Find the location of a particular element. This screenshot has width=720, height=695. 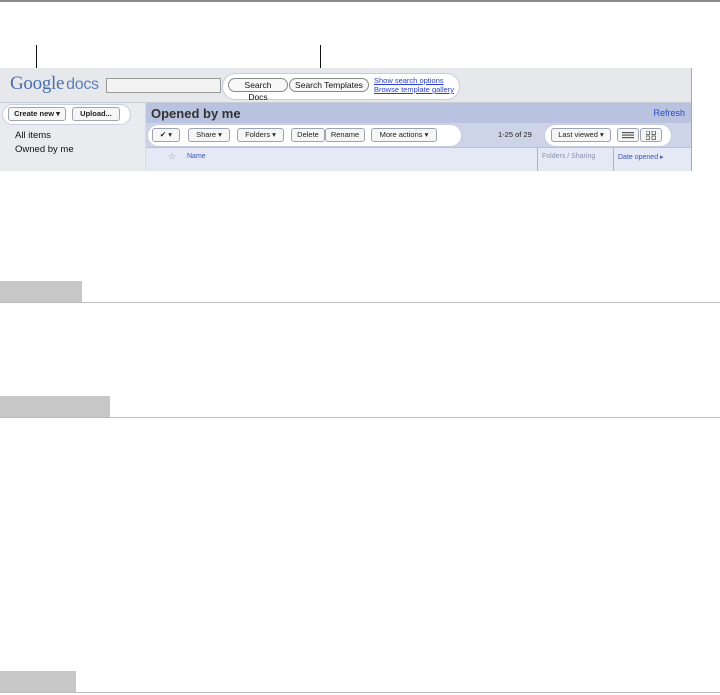

show-search-options-link: Show search options is located at coordinates (409, 80).